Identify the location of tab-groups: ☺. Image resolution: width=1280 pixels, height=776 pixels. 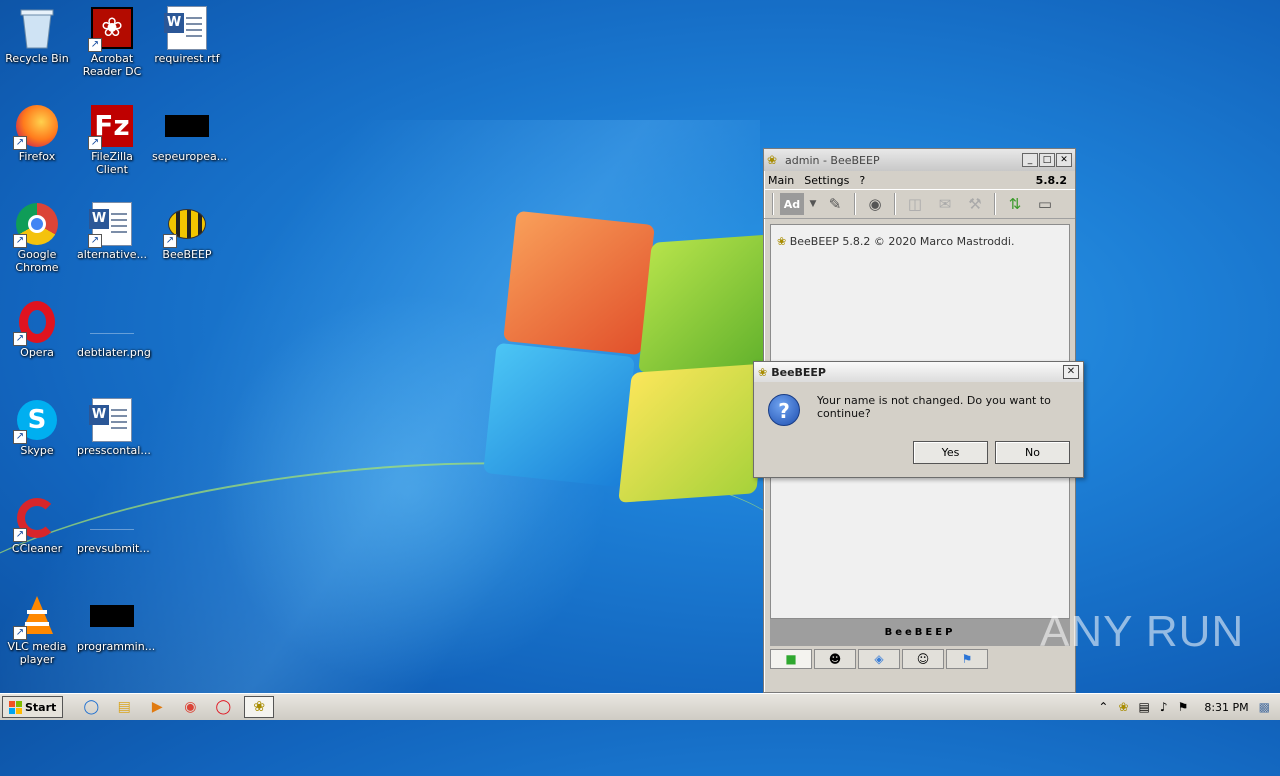
(923, 659).